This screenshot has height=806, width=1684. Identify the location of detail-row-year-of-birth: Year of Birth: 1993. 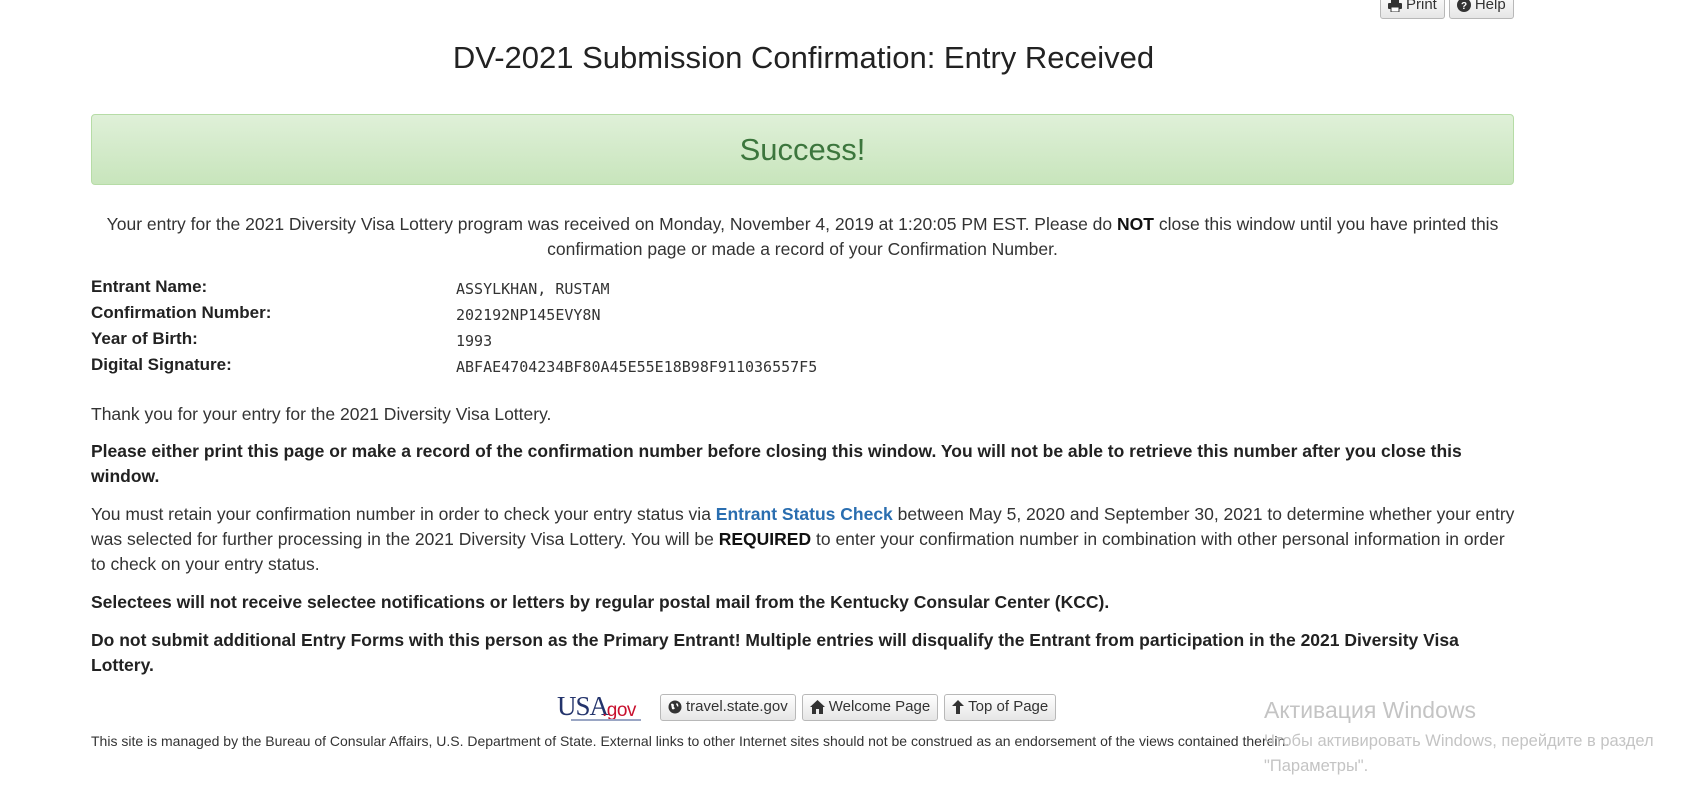
(591, 342).